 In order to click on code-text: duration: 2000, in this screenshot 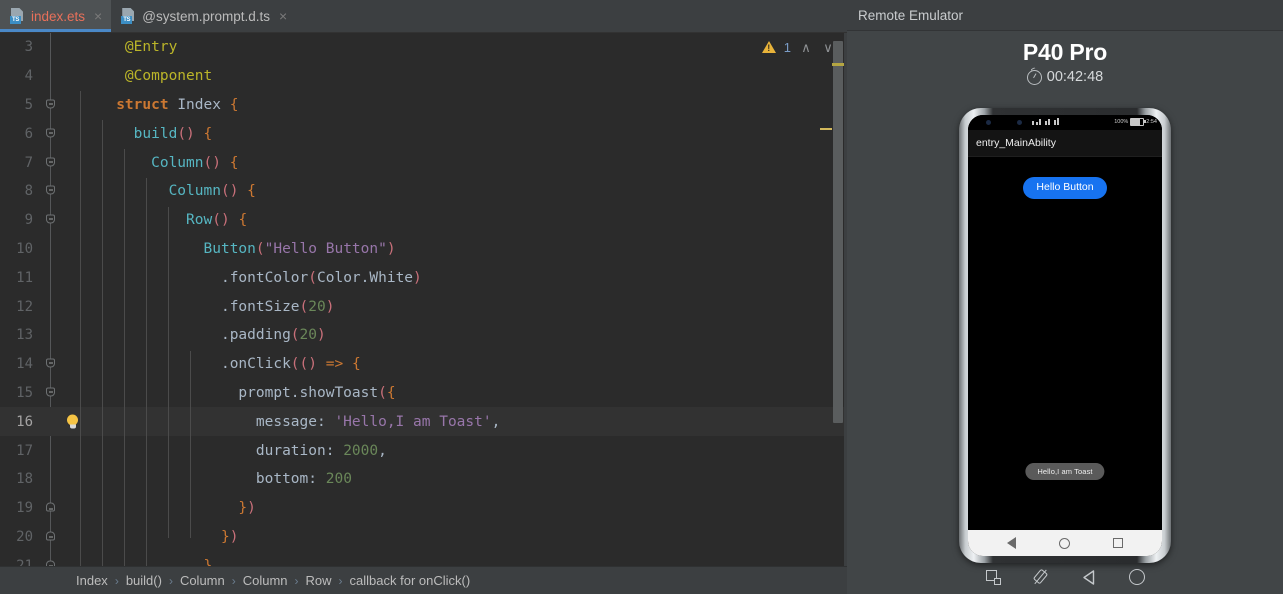, I will do `click(465, 451)`.